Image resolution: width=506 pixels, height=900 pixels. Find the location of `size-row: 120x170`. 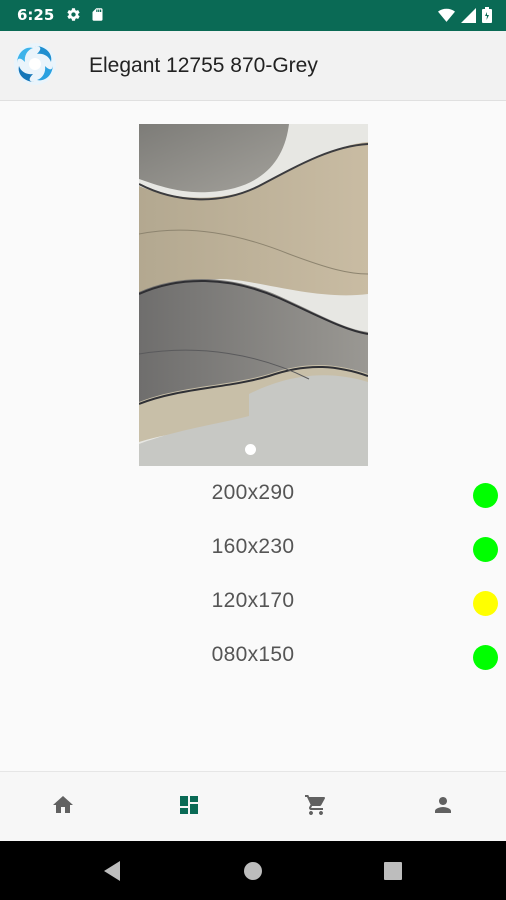

size-row: 120x170 is located at coordinates (253, 603).